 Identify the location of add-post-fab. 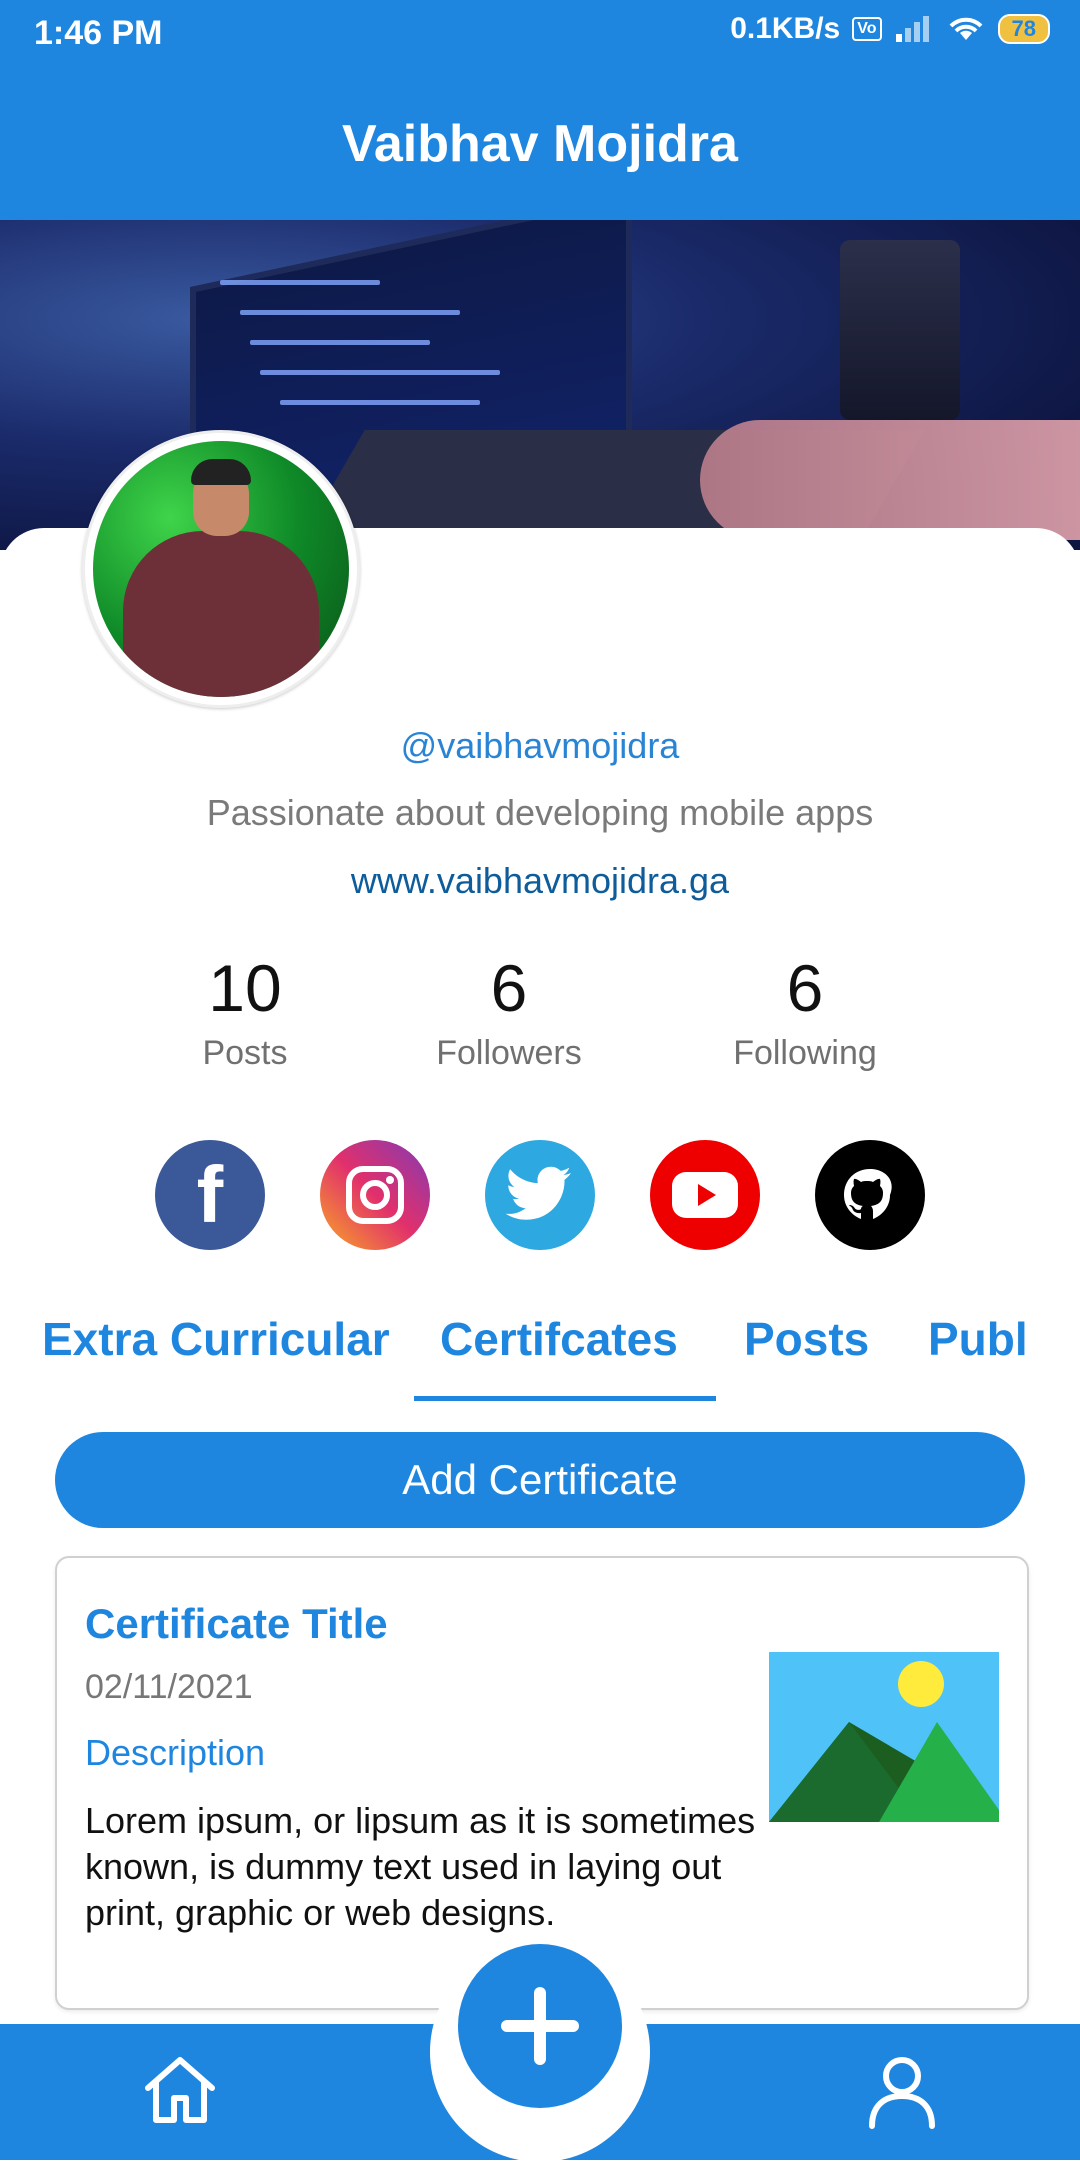
(540, 2026).